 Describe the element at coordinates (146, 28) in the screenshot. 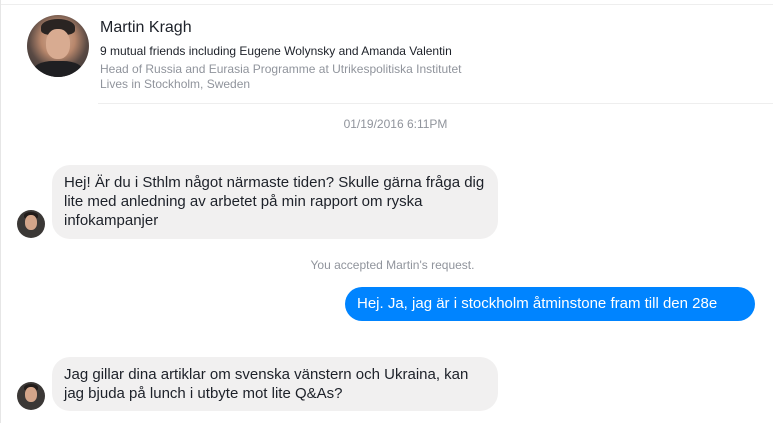

I see `profile-name: Martin Kragh` at that location.